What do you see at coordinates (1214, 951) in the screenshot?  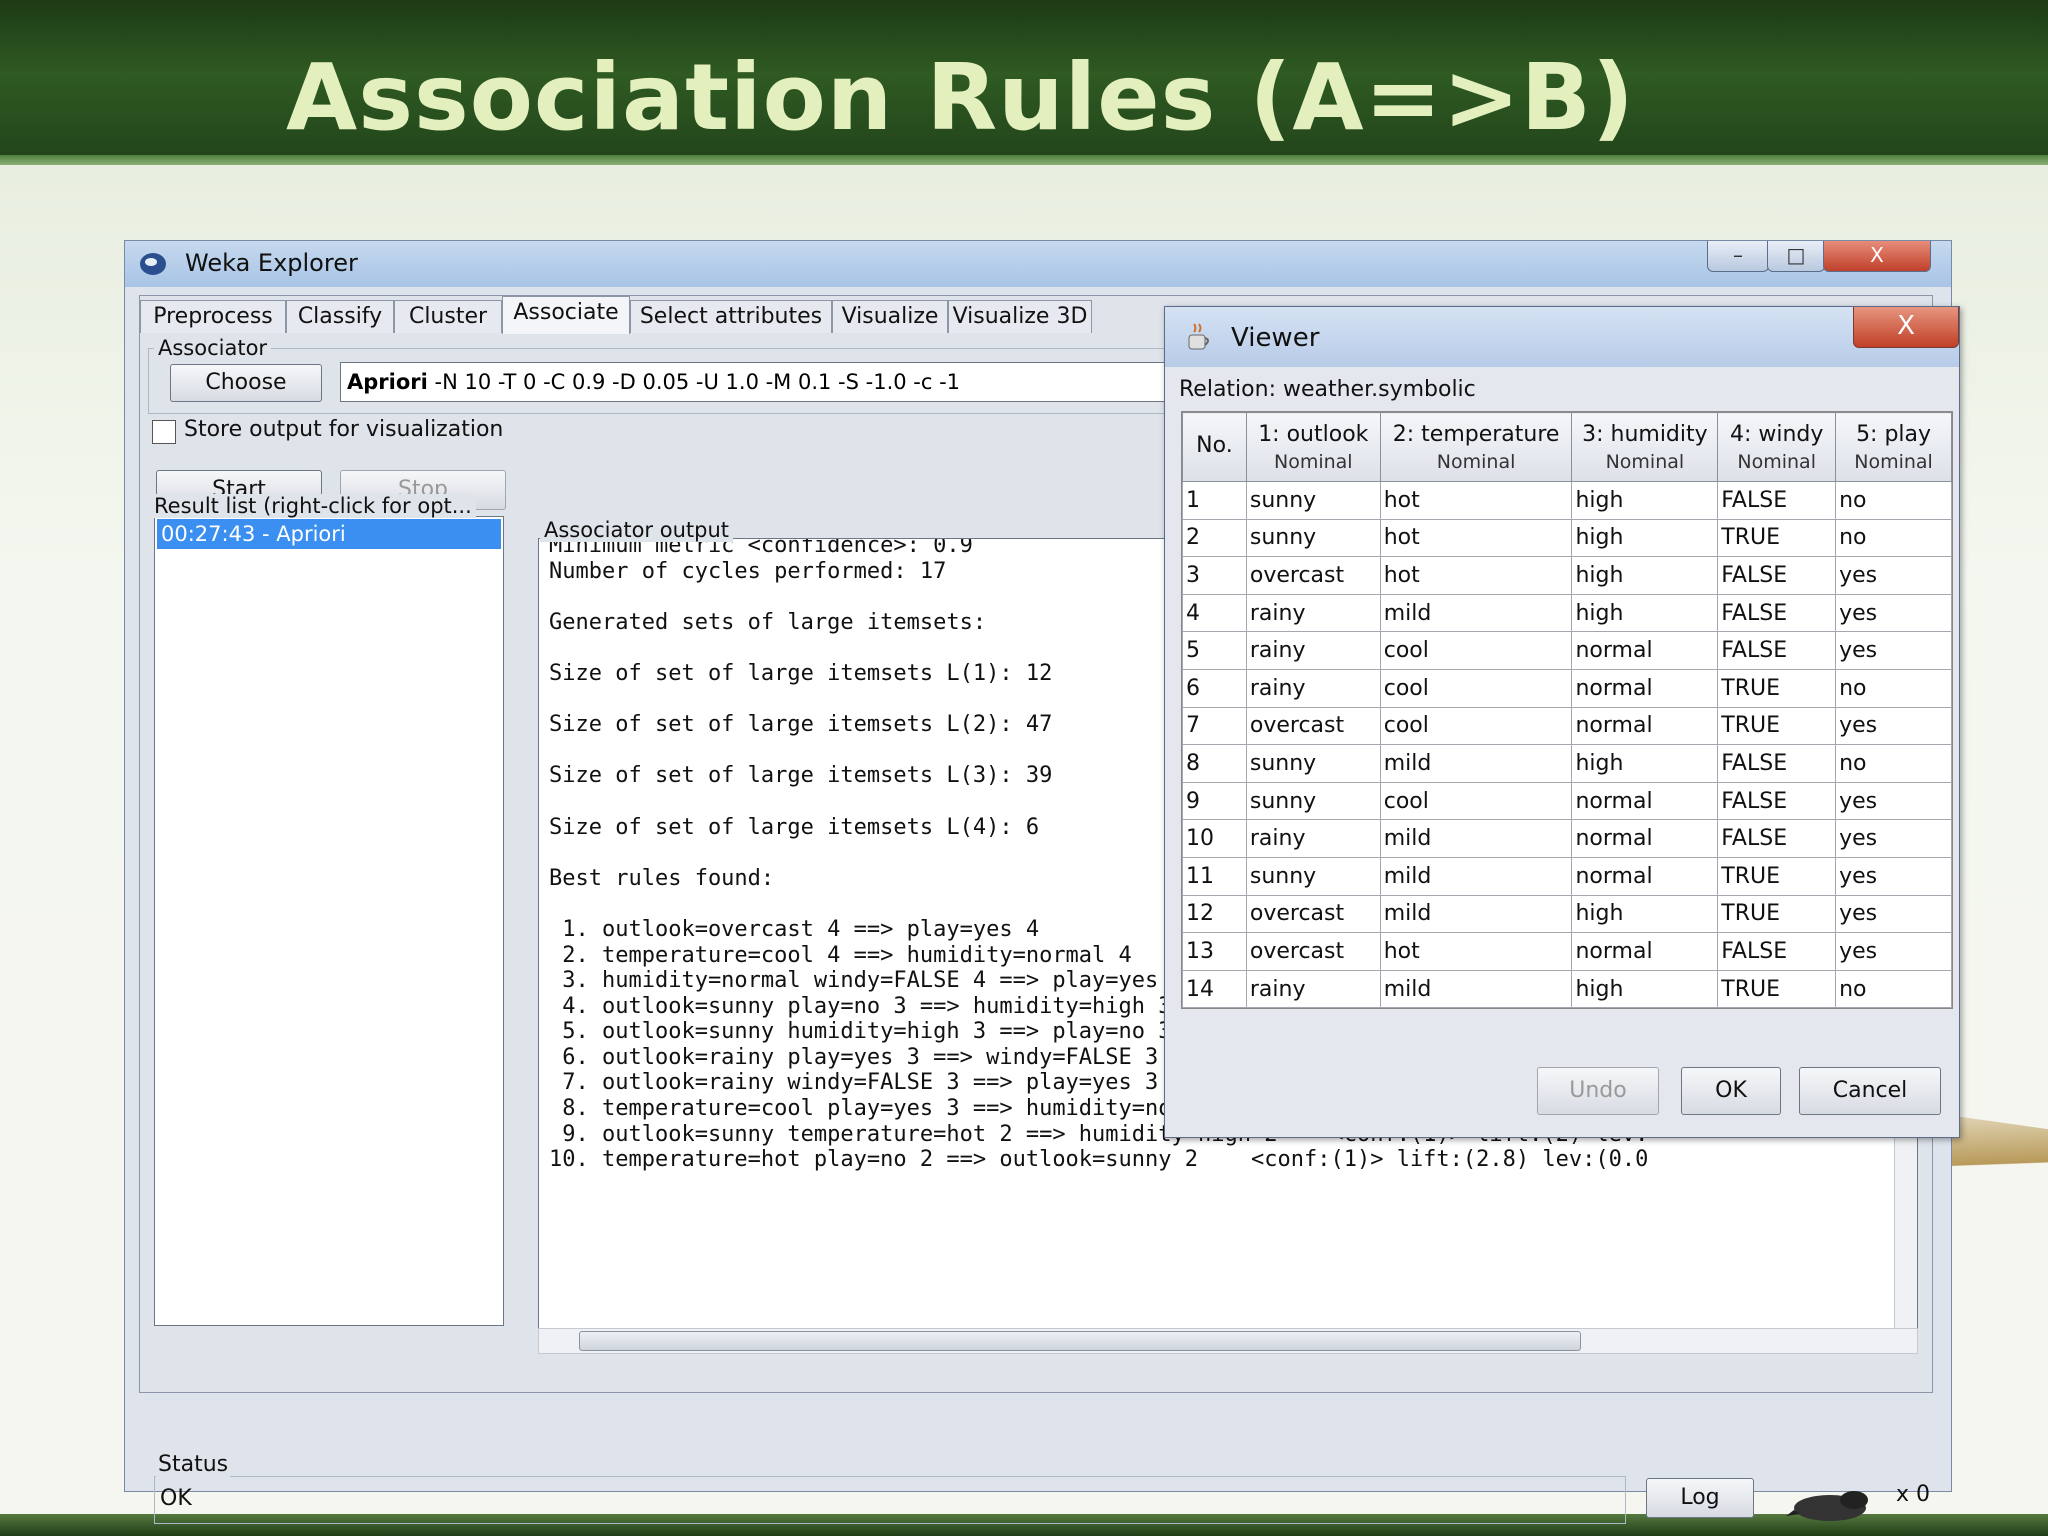 I see `table-cell: 13` at bounding box center [1214, 951].